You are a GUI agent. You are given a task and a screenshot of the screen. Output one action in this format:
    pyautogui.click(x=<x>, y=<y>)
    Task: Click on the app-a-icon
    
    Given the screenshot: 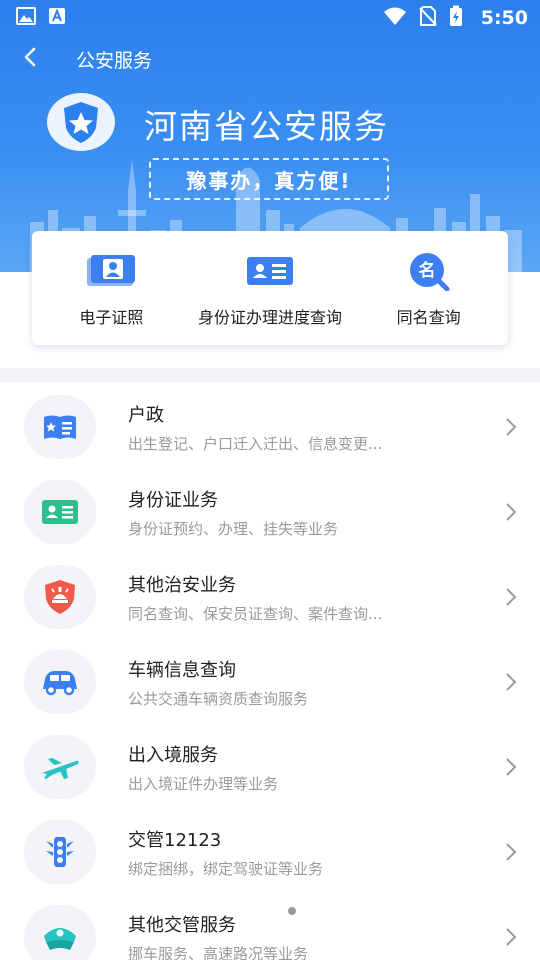 What is the action you would take?
    pyautogui.click(x=57, y=18)
    